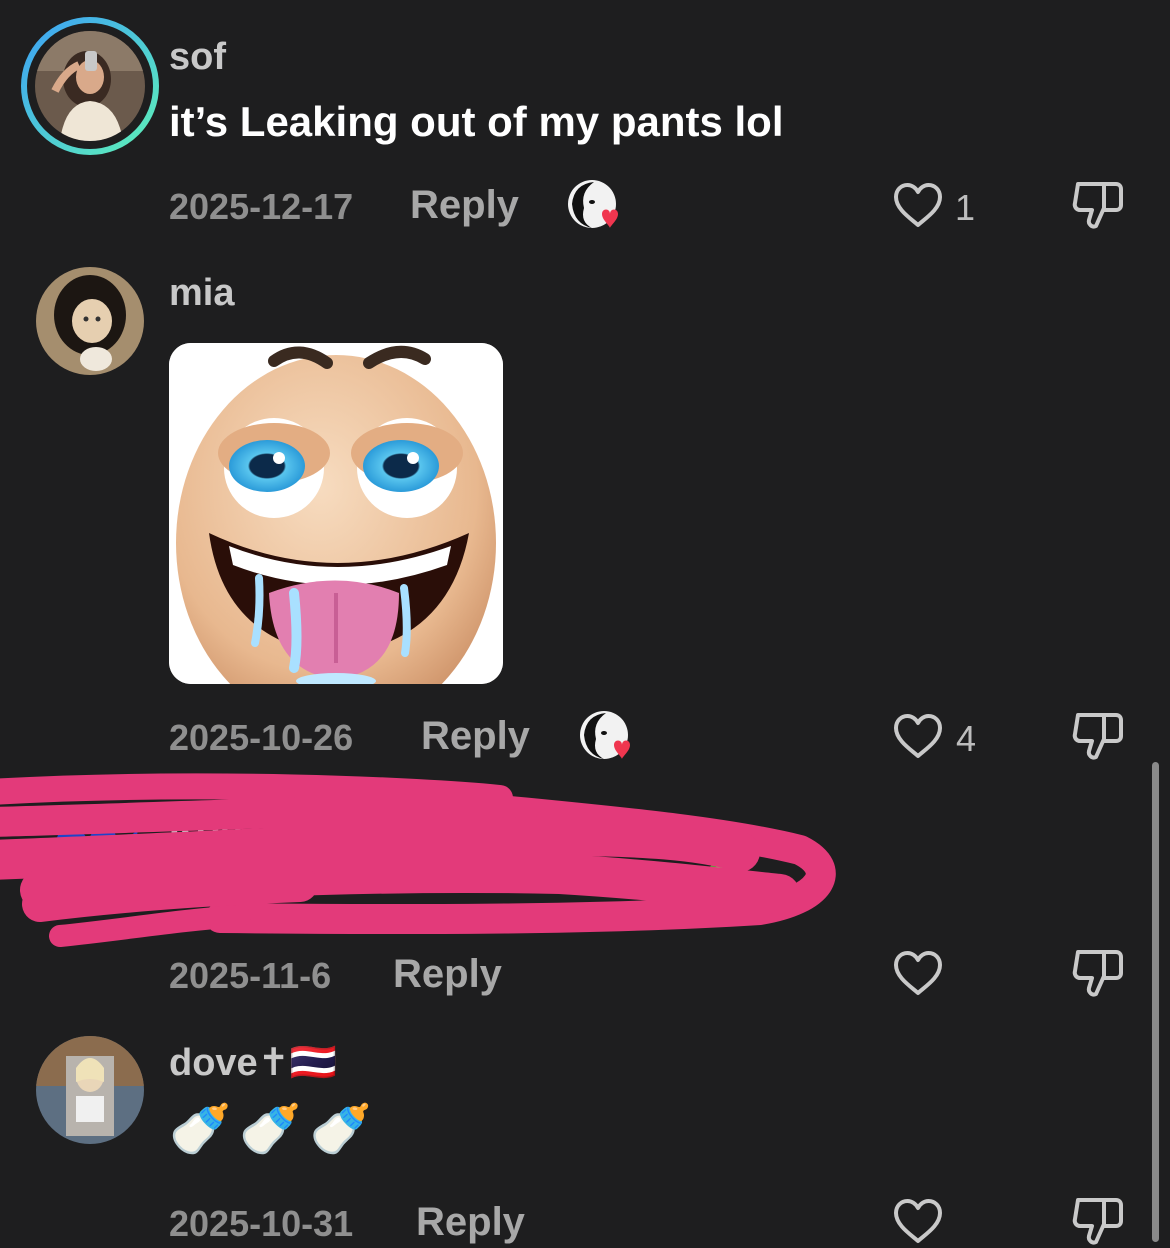  I want to click on username: Kon, so click(206, 829).